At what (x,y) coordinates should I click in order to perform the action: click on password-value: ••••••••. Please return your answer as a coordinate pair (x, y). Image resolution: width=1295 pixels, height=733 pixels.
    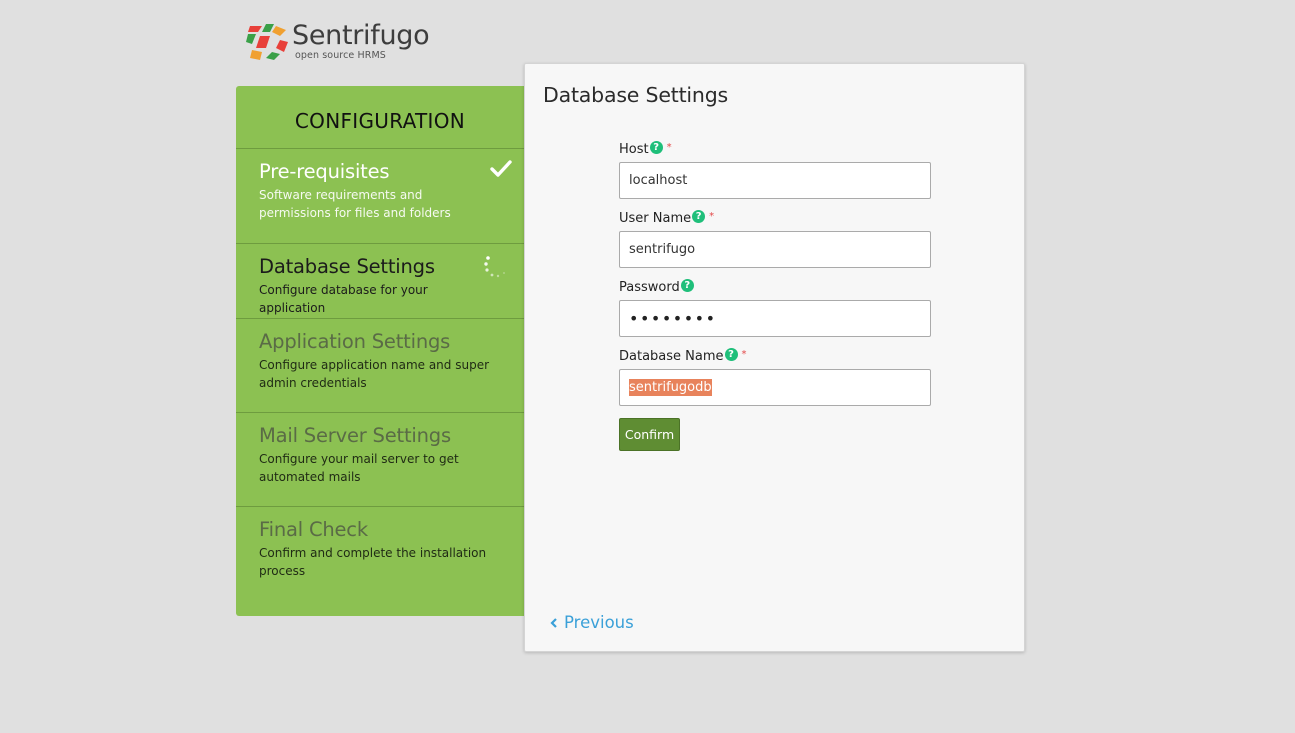
    Looking at the image, I should click on (673, 318).